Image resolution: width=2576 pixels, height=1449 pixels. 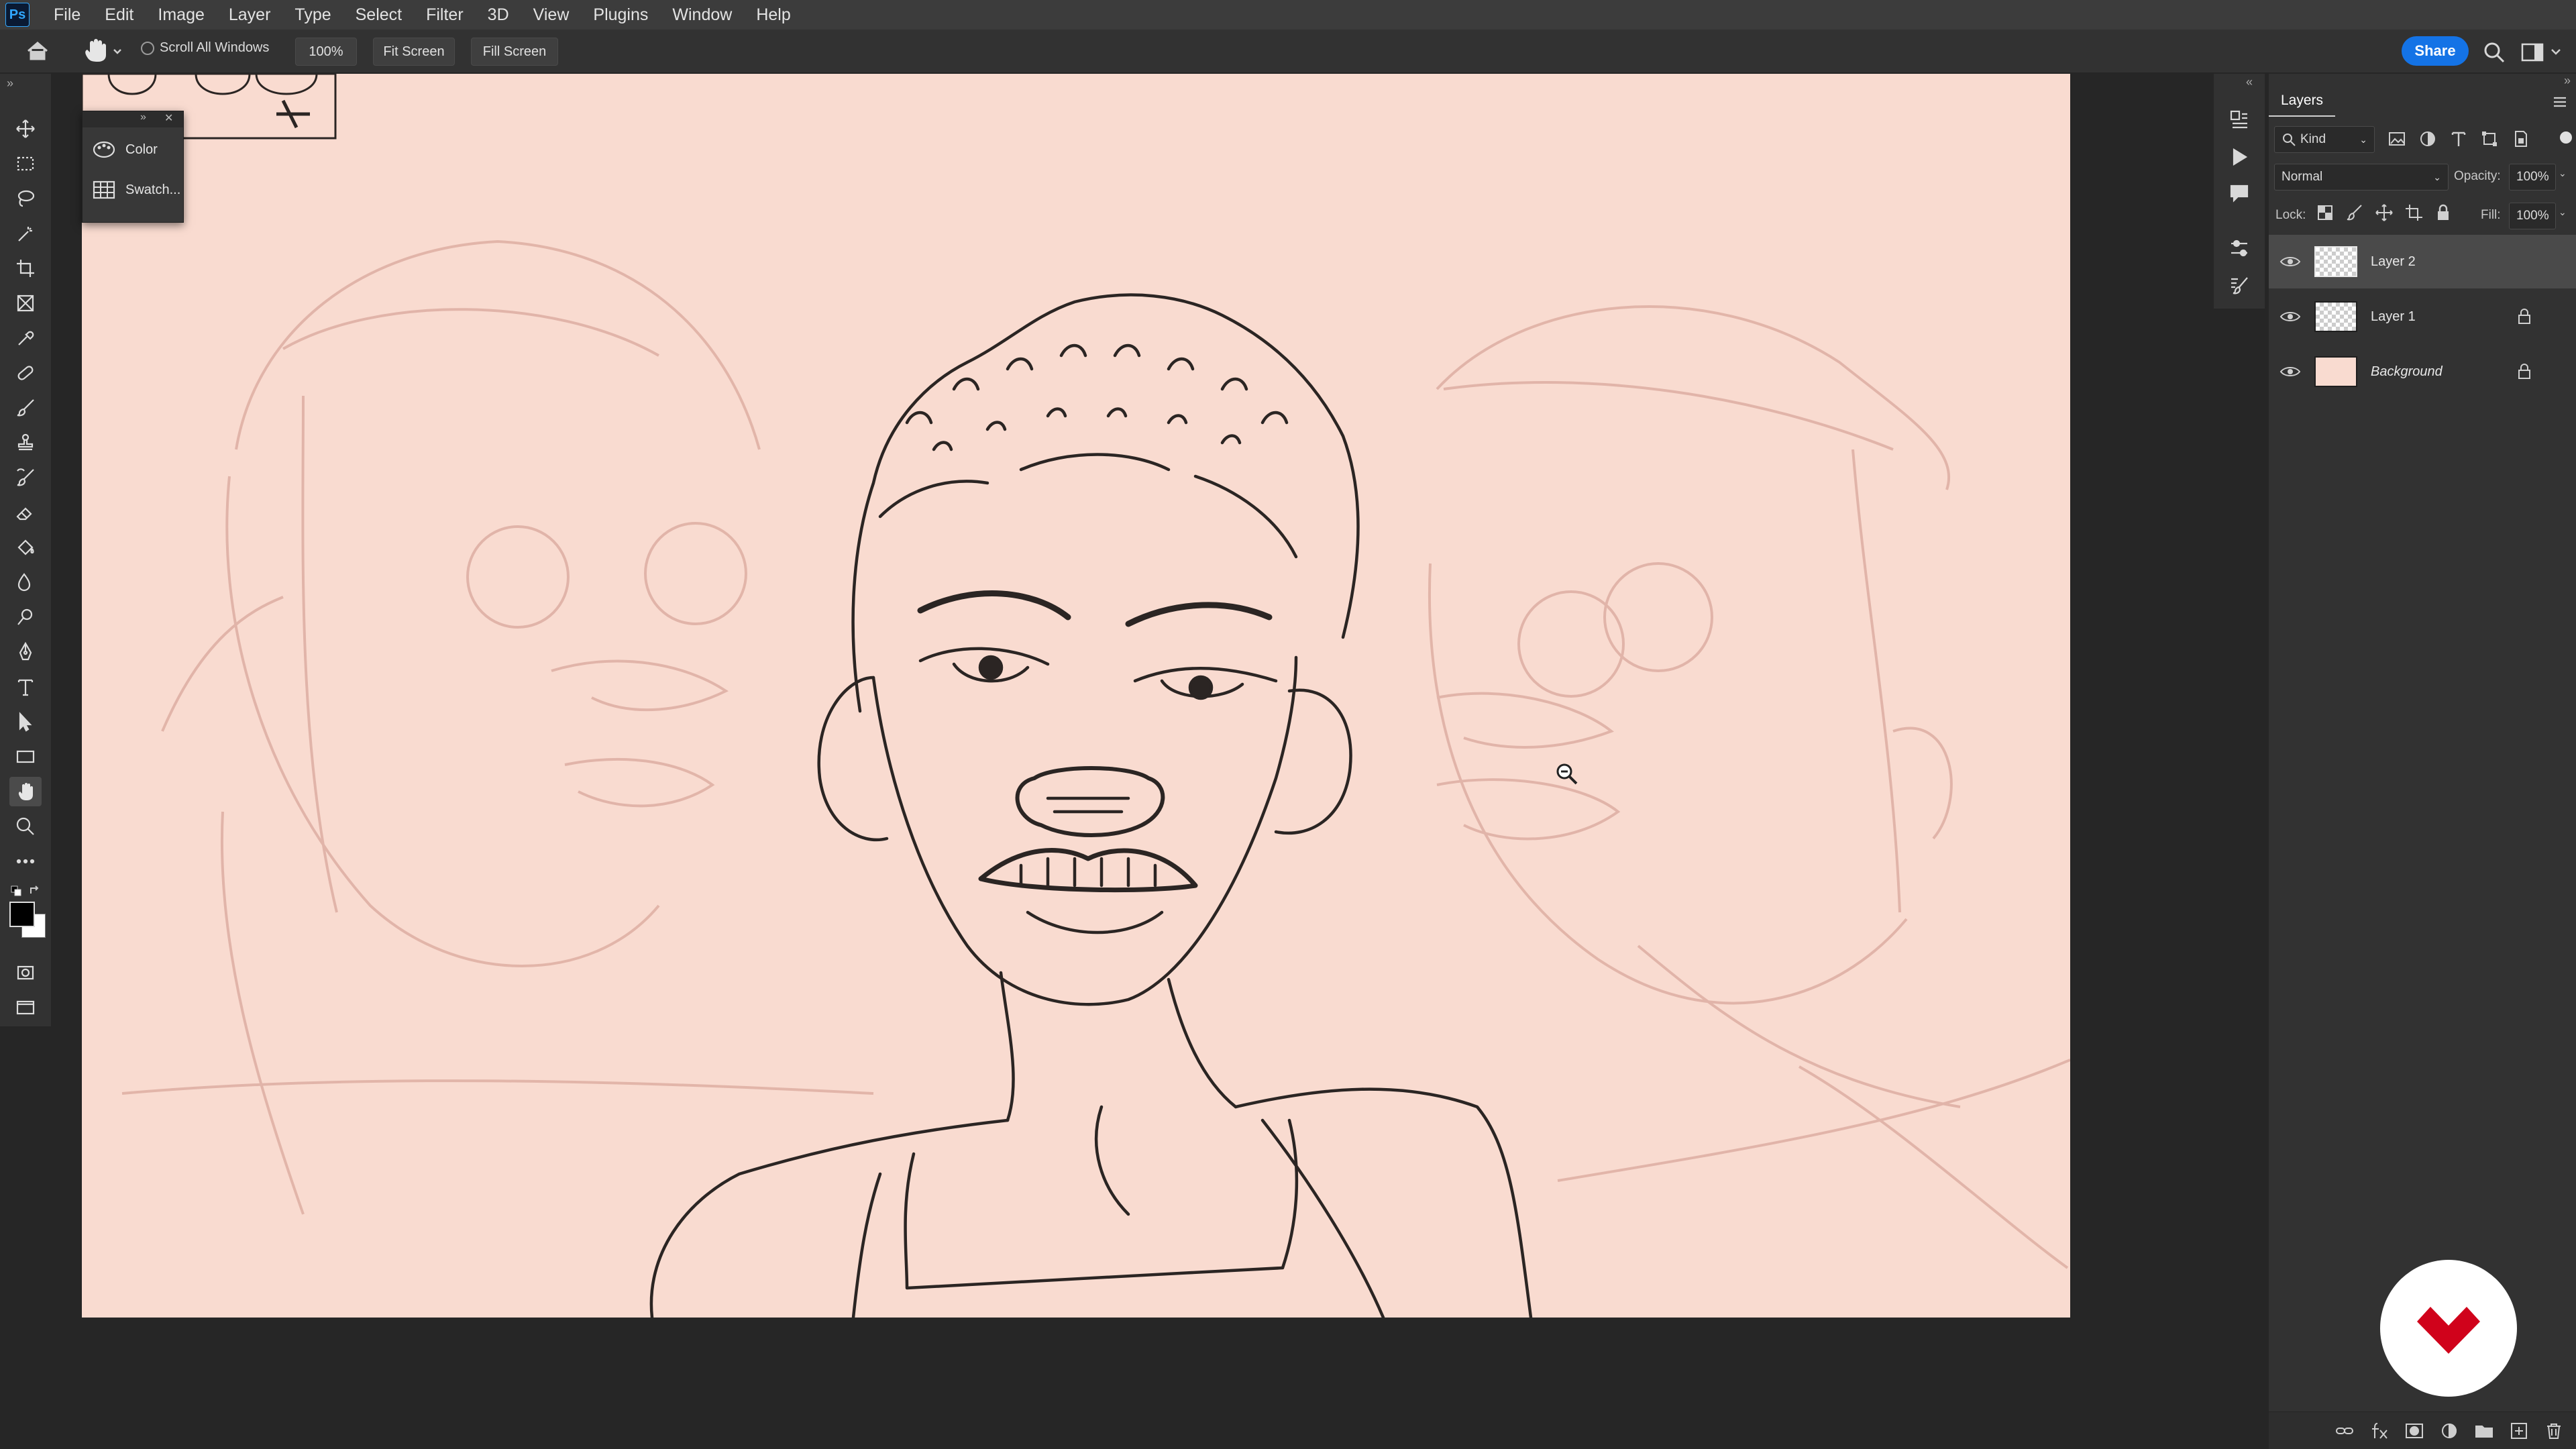 What do you see at coordinates (25, 617) in the screenshot?
I see `dodge-tool-icon` at bounding box center [25, 617].